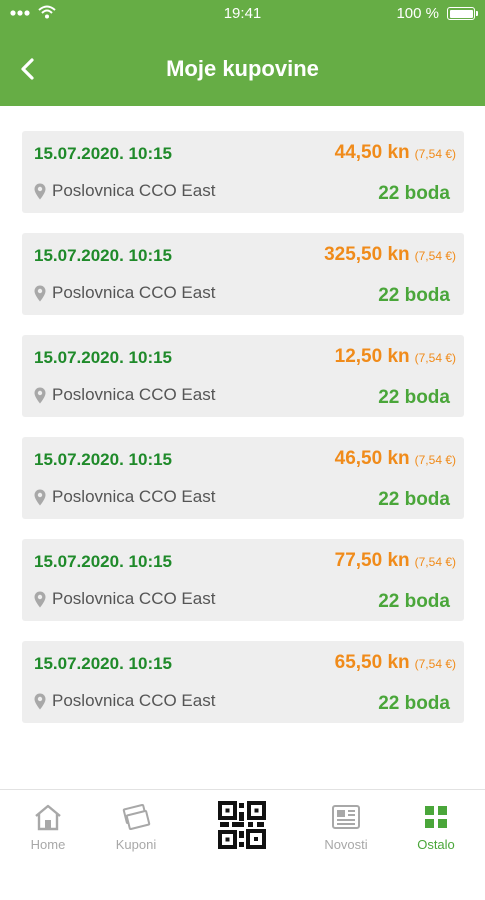  I want to click on tab-ostalo: Ostalo, so click(436, 826).